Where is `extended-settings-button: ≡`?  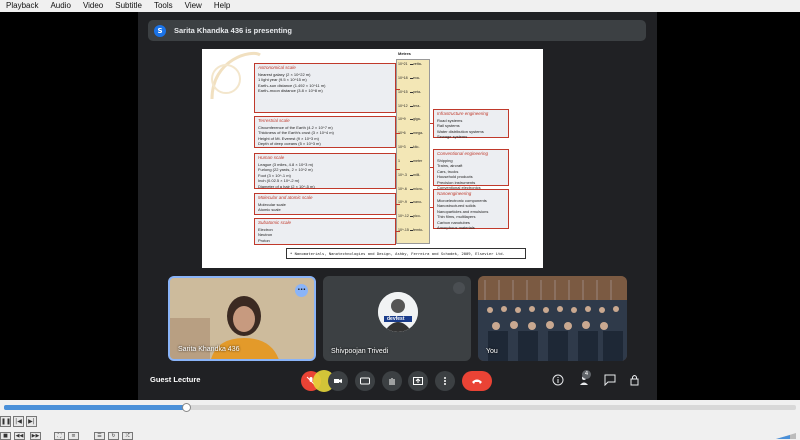 extended-settings-button: ≡ is located at coordinates (73, 436).